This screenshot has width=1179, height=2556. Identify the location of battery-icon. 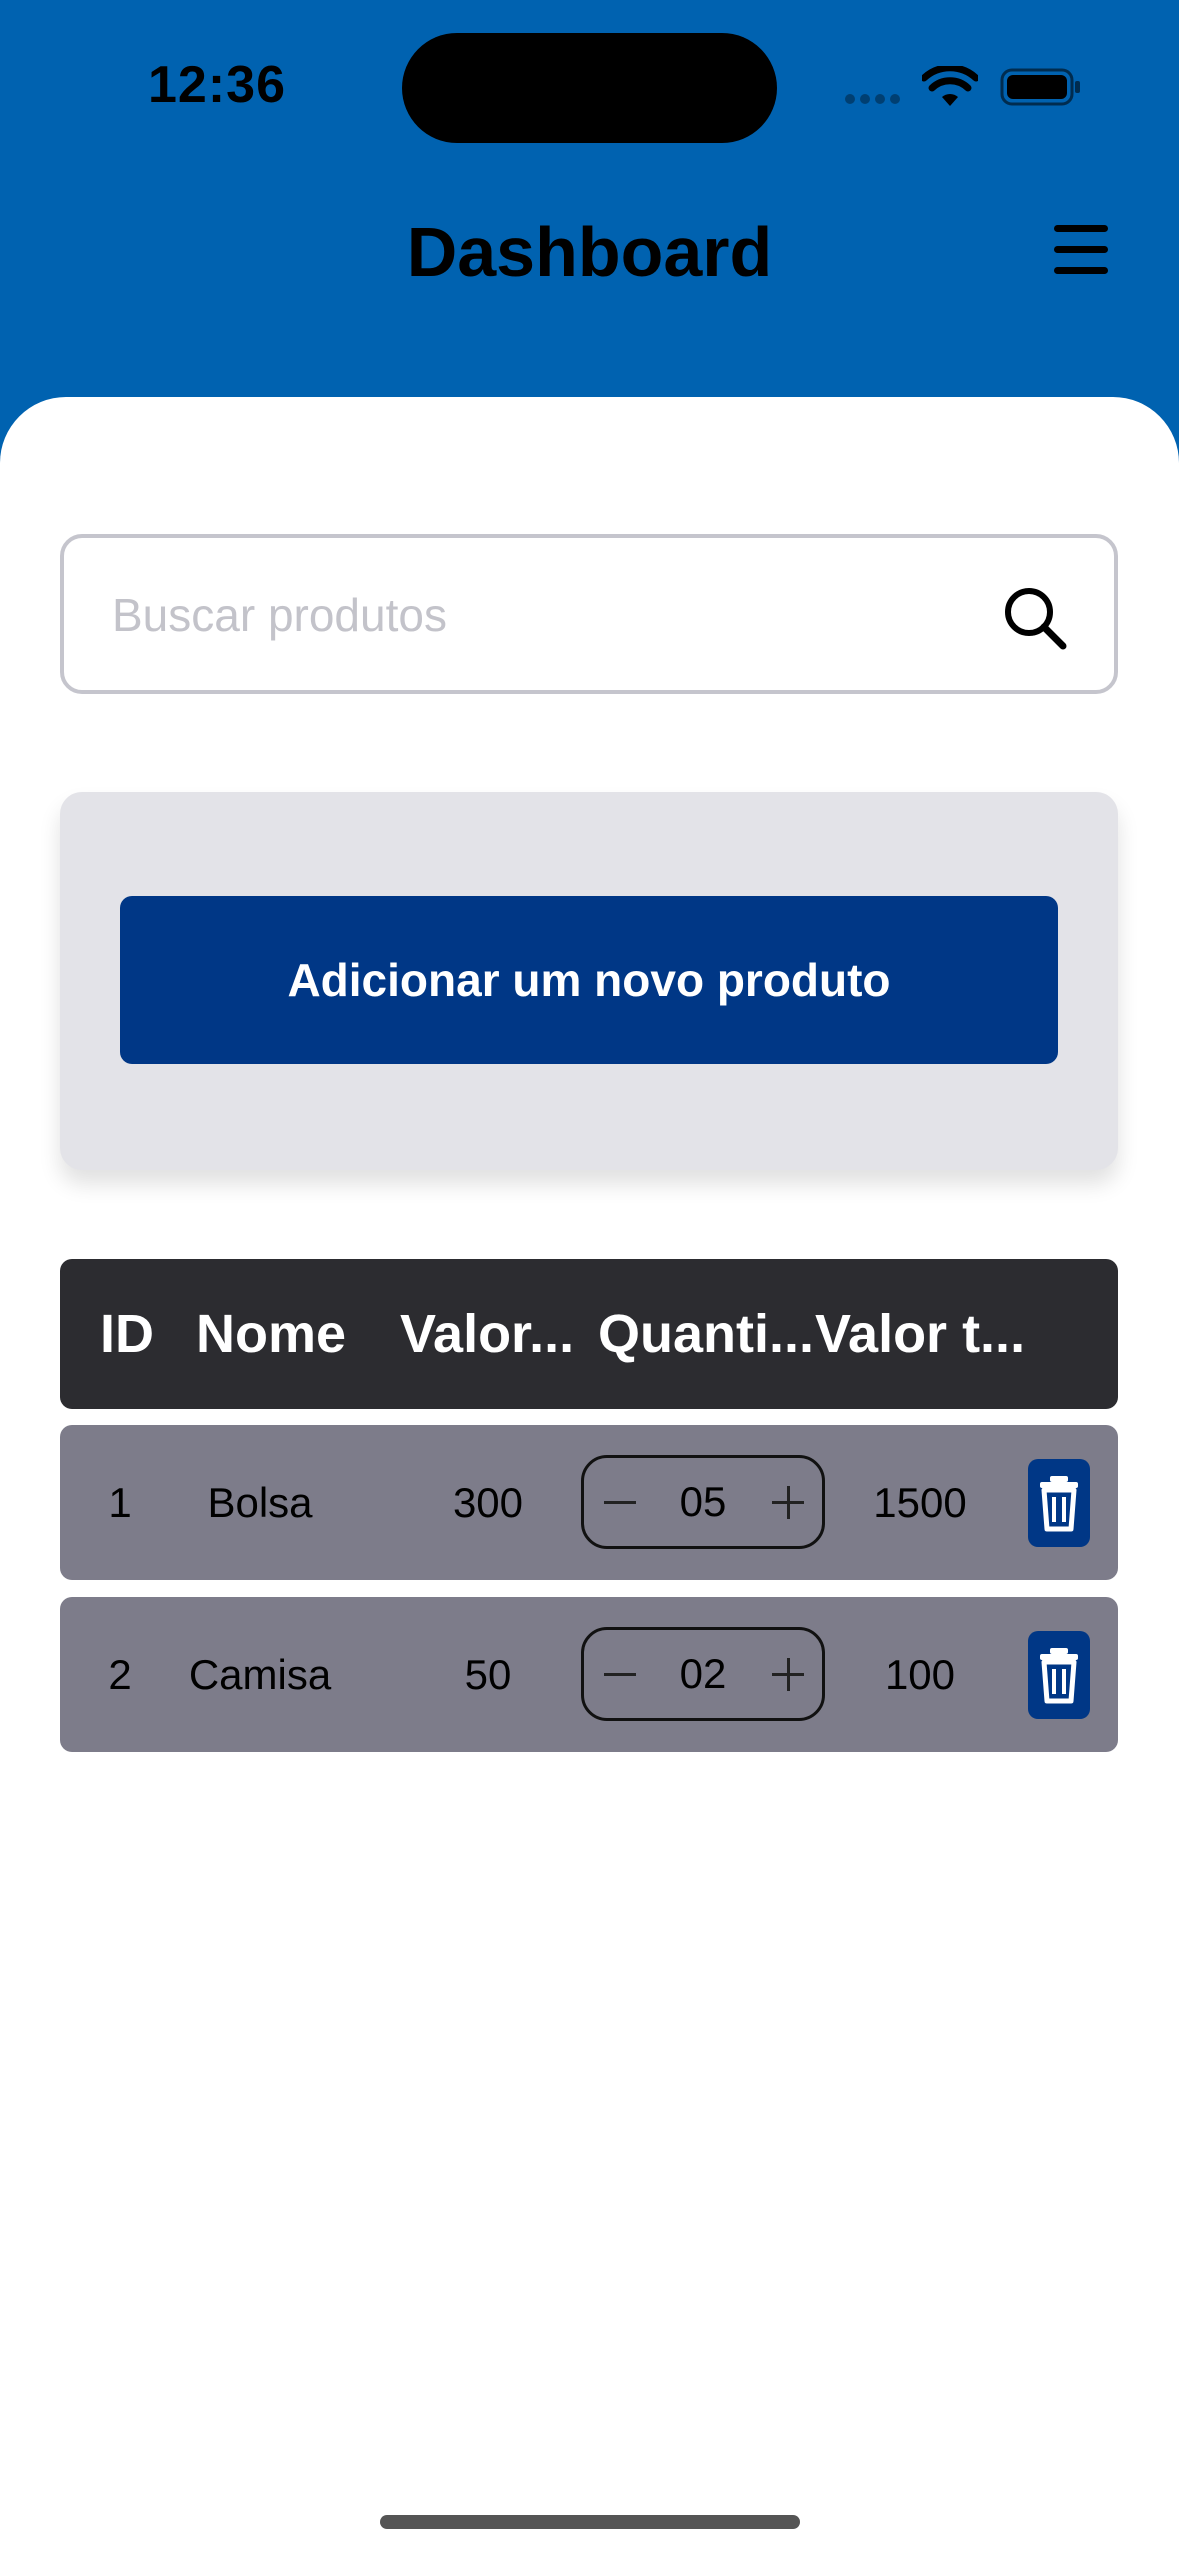
(1040, 87).